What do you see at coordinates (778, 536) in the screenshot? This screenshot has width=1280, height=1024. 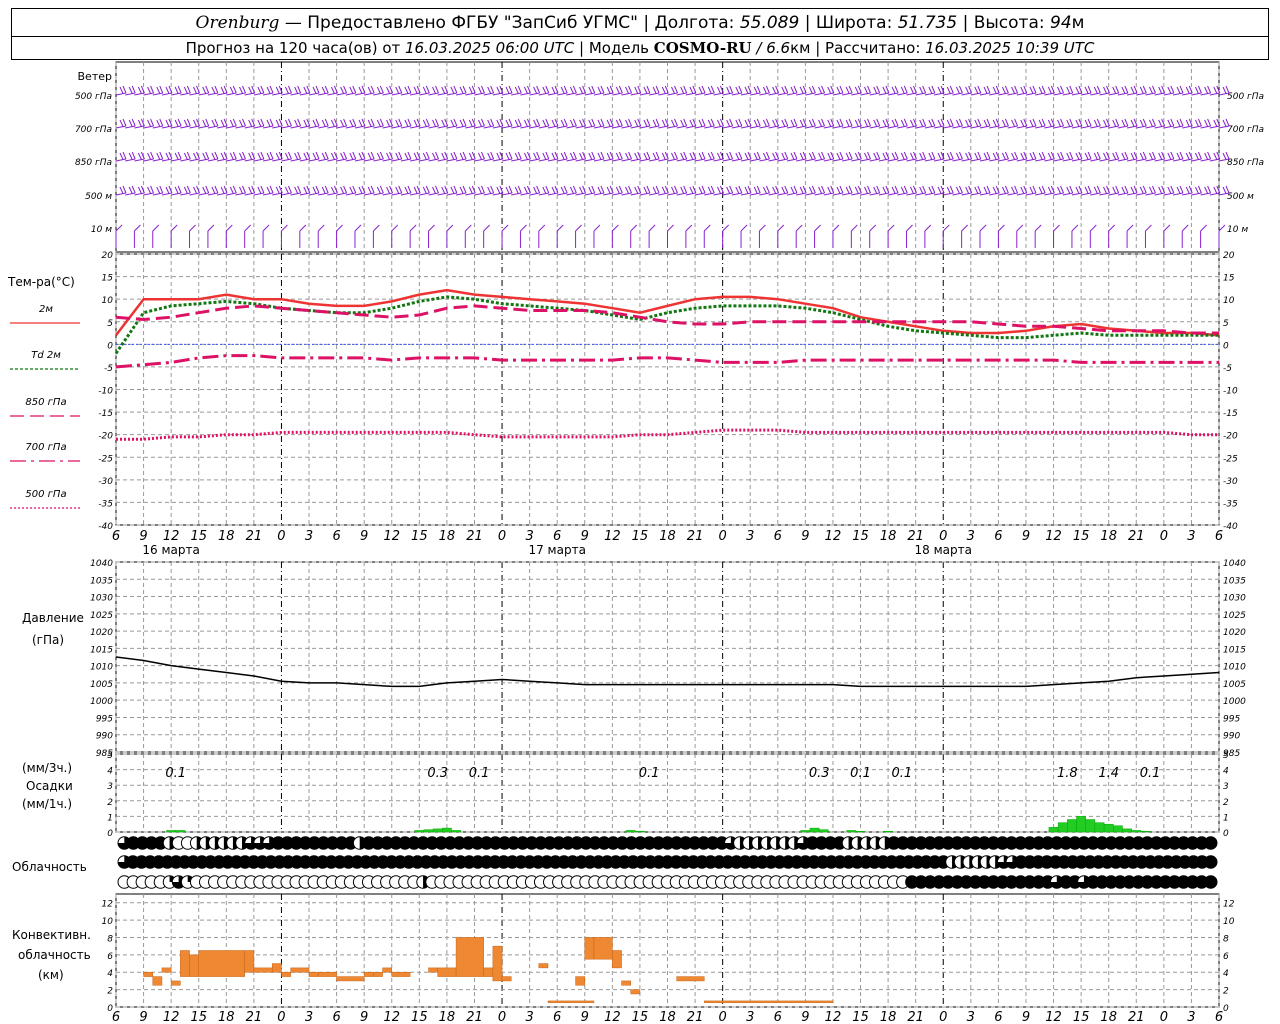 I see `temp-x-tick: 6` at bounding box center [778, 536].